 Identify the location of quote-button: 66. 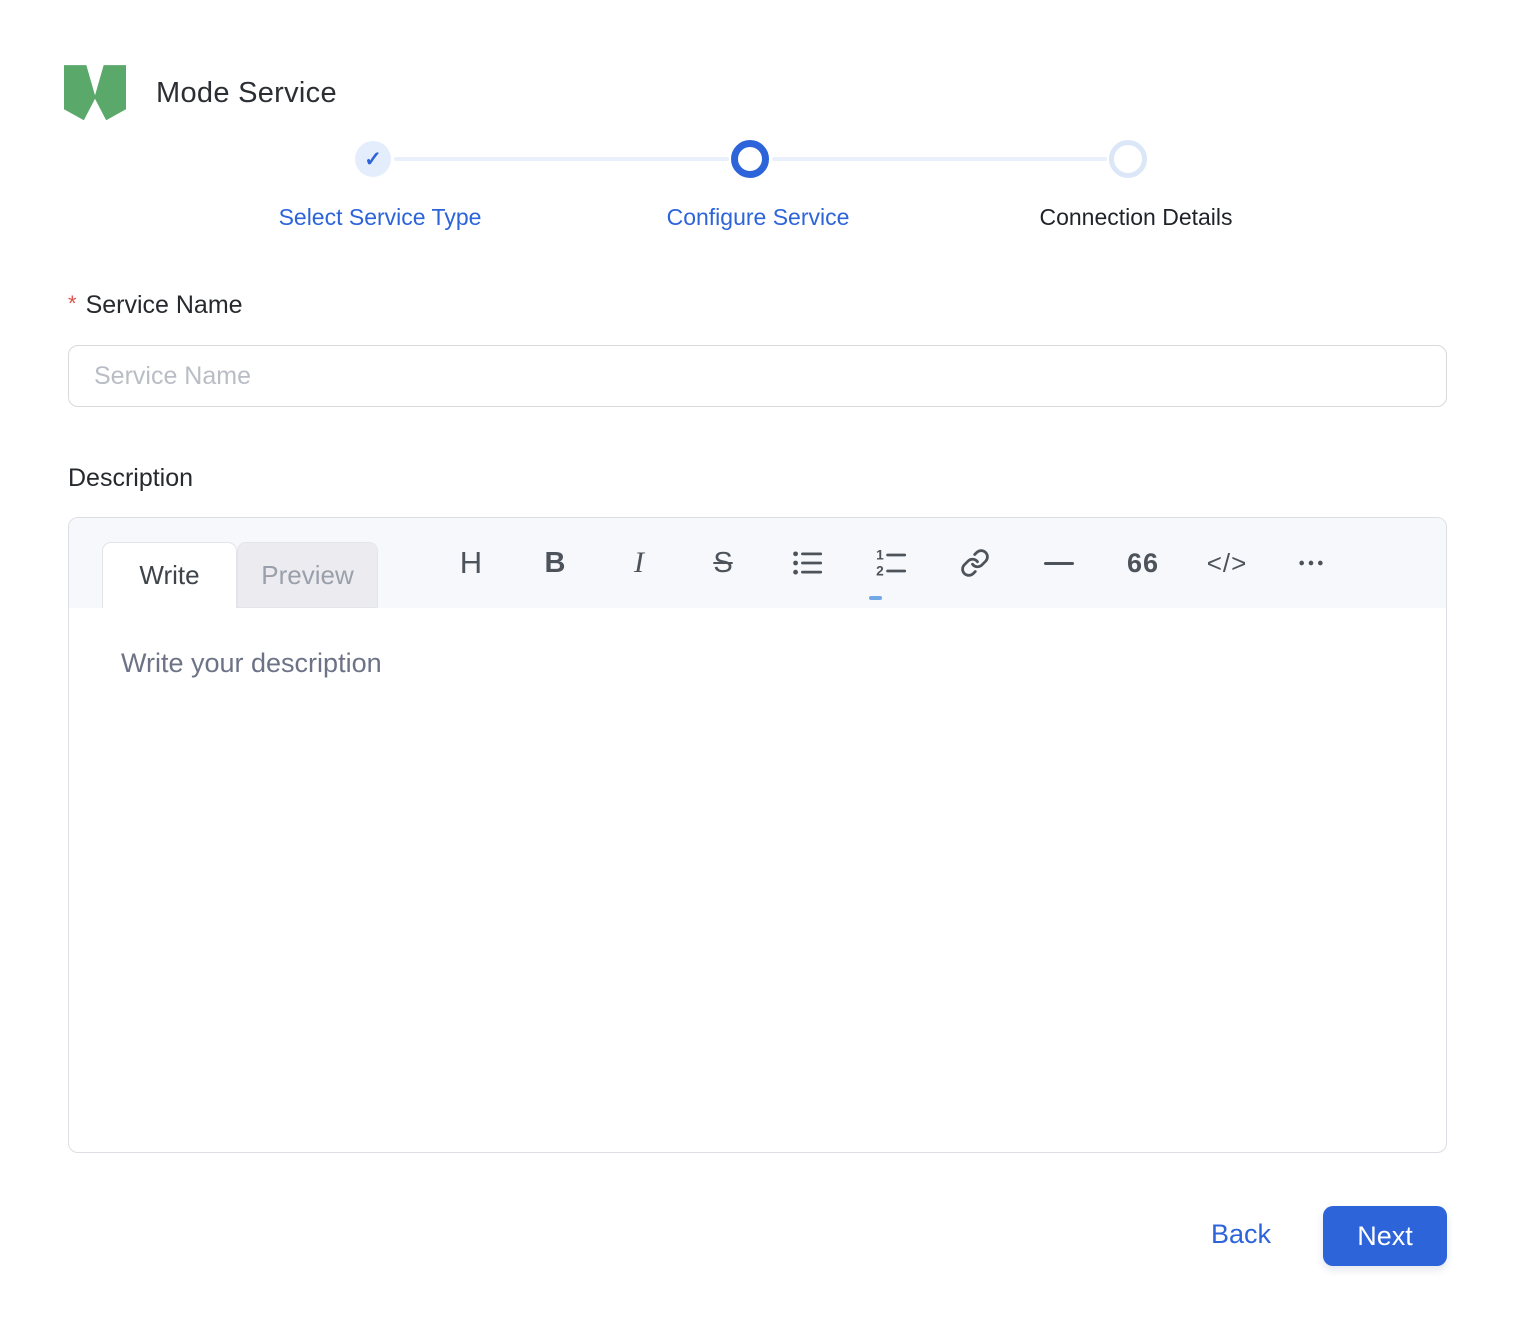
(1143, 563).